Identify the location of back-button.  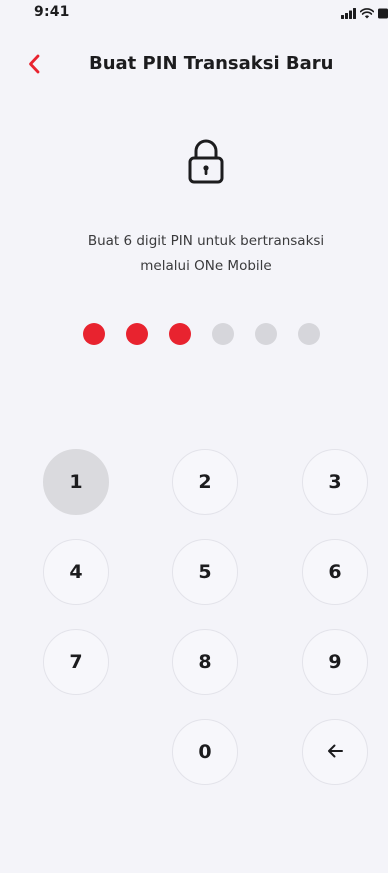
(34, 66).